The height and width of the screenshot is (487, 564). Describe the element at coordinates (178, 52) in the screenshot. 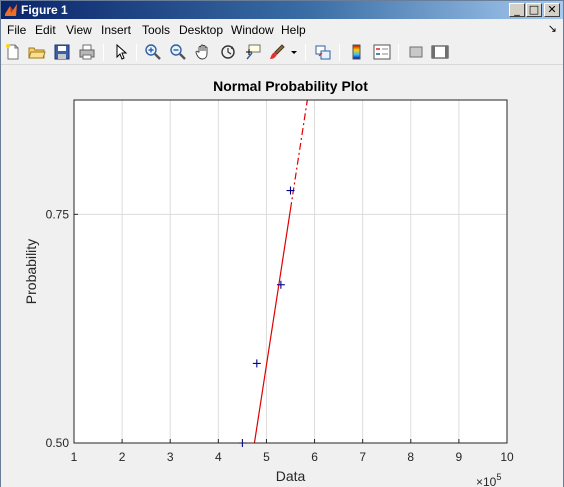

I see `zoom-out-icon` at that location.